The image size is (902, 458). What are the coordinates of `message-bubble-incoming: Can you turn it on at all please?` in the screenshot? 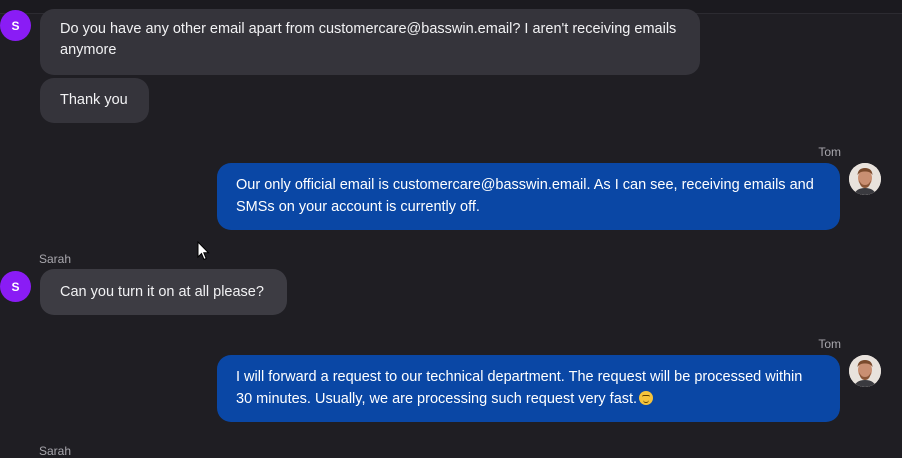 It's located at (163, 292).